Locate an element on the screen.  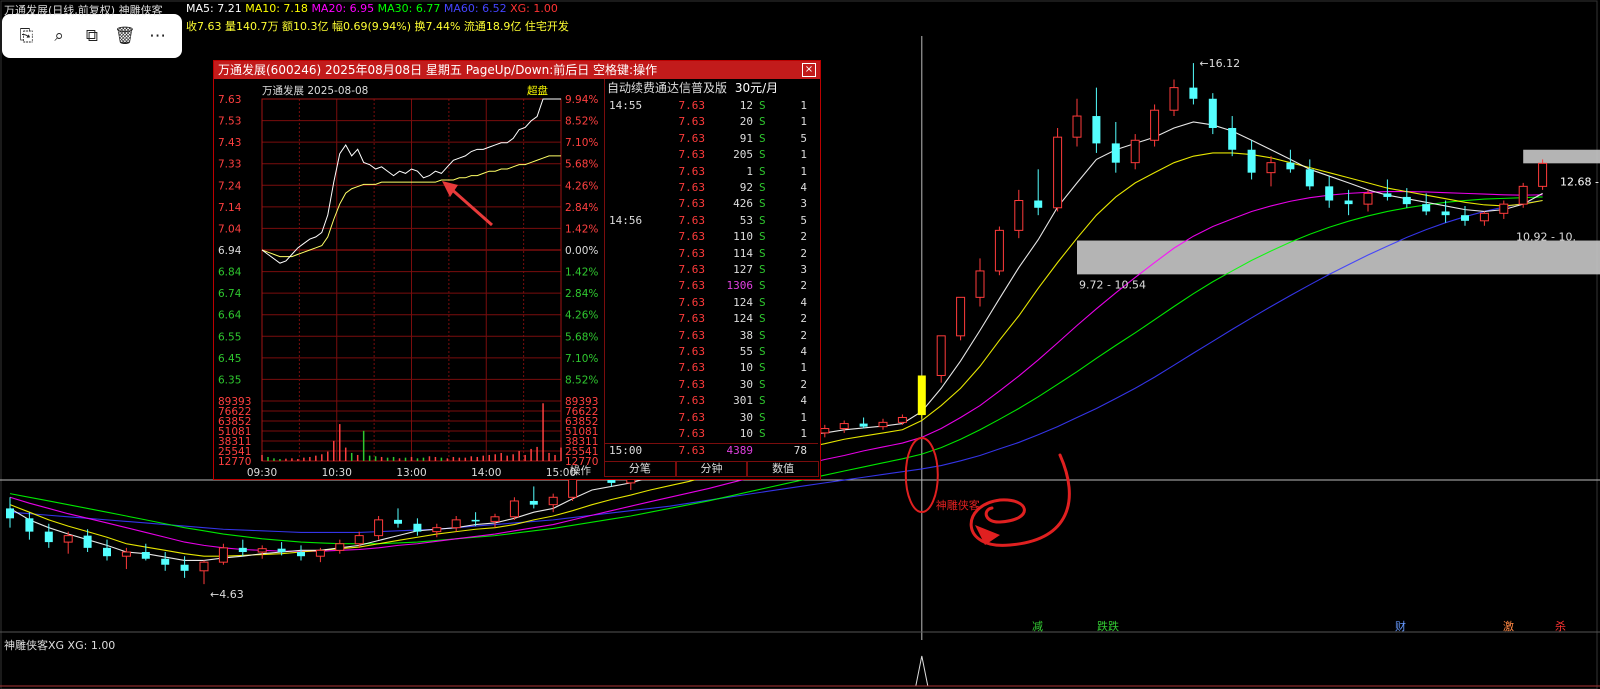
ma20-label: MA20: 6.95 is located at coordinates (343, 8).